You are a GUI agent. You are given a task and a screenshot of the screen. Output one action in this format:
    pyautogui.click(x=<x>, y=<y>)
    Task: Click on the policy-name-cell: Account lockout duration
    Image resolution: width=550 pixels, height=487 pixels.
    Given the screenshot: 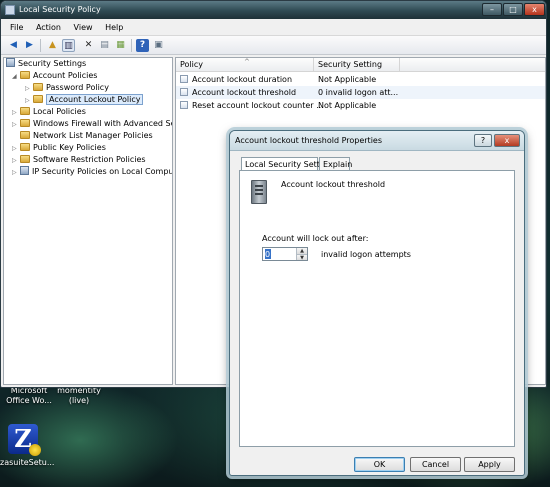 What is the action you would take?
    pyautogui.click(x=236, y=79)
    